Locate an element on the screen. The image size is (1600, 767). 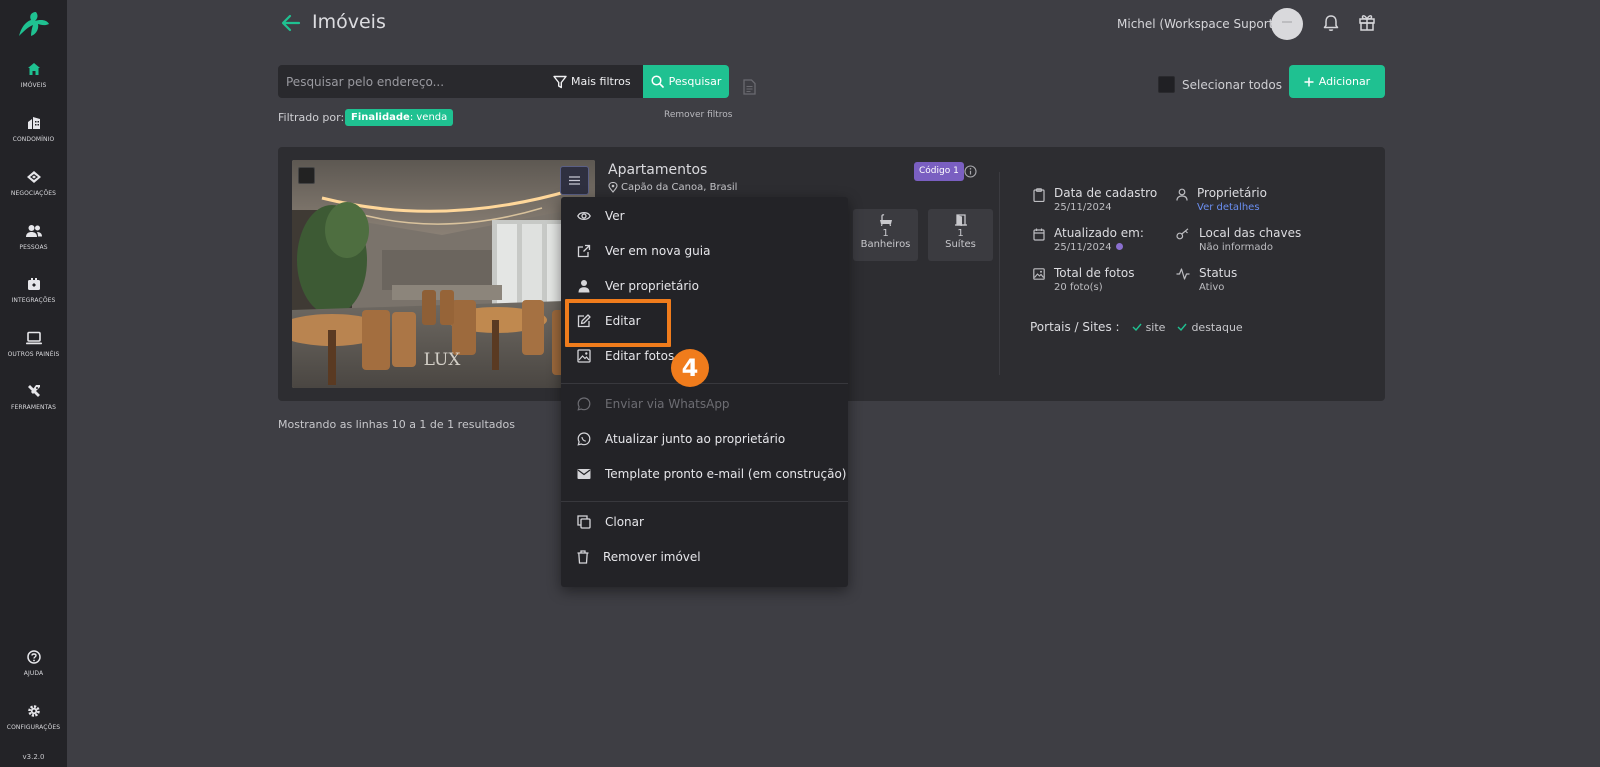
add-button-label: Adicionar is located at coordinates (1344, 81).